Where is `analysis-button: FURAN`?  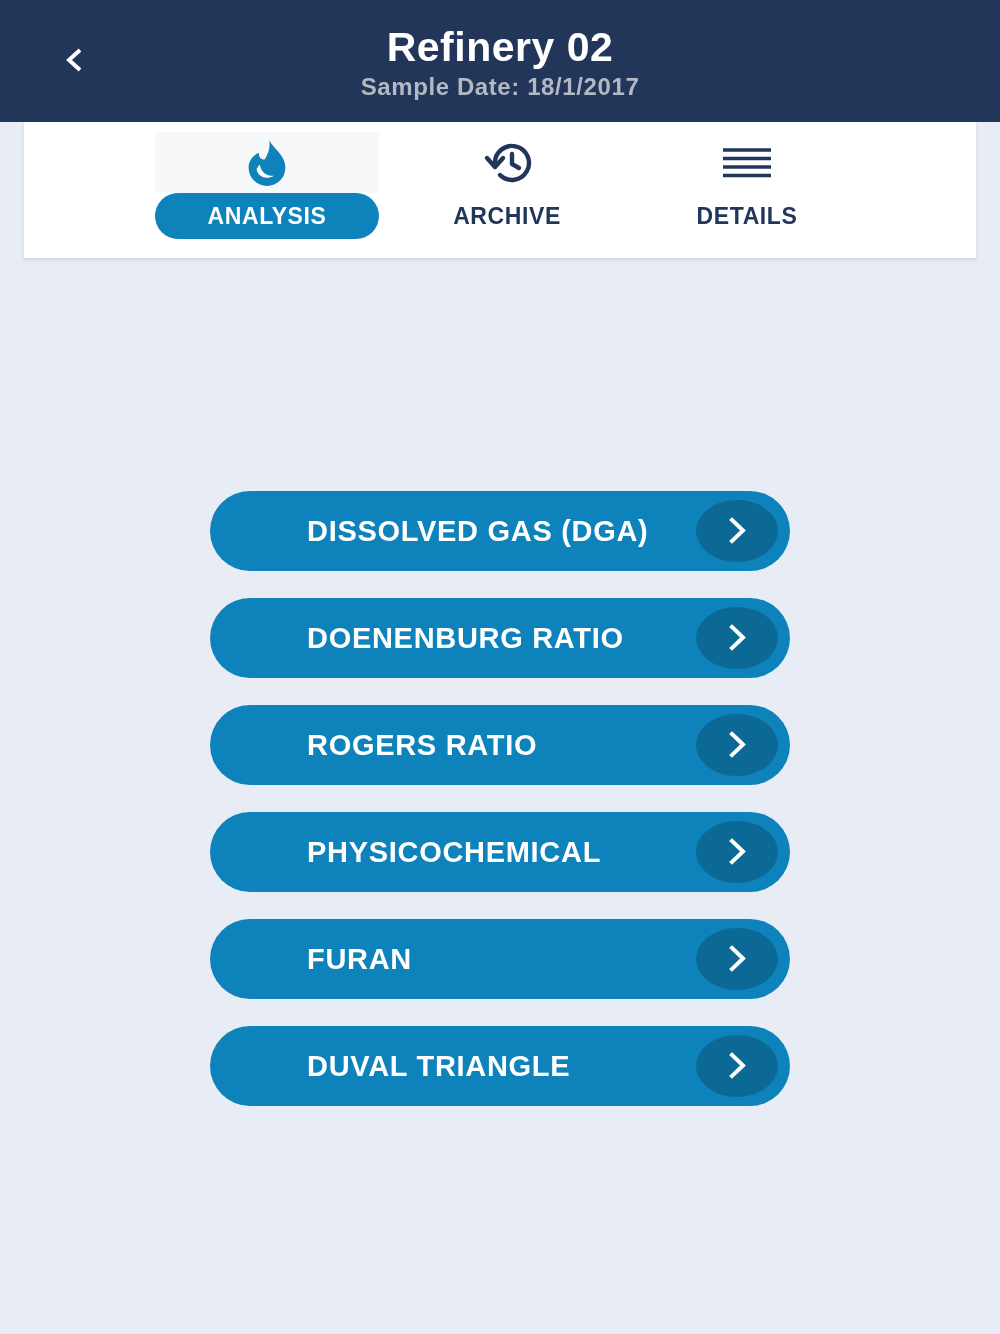
analysis-button: FURAN is located at coordinates (500, 959).